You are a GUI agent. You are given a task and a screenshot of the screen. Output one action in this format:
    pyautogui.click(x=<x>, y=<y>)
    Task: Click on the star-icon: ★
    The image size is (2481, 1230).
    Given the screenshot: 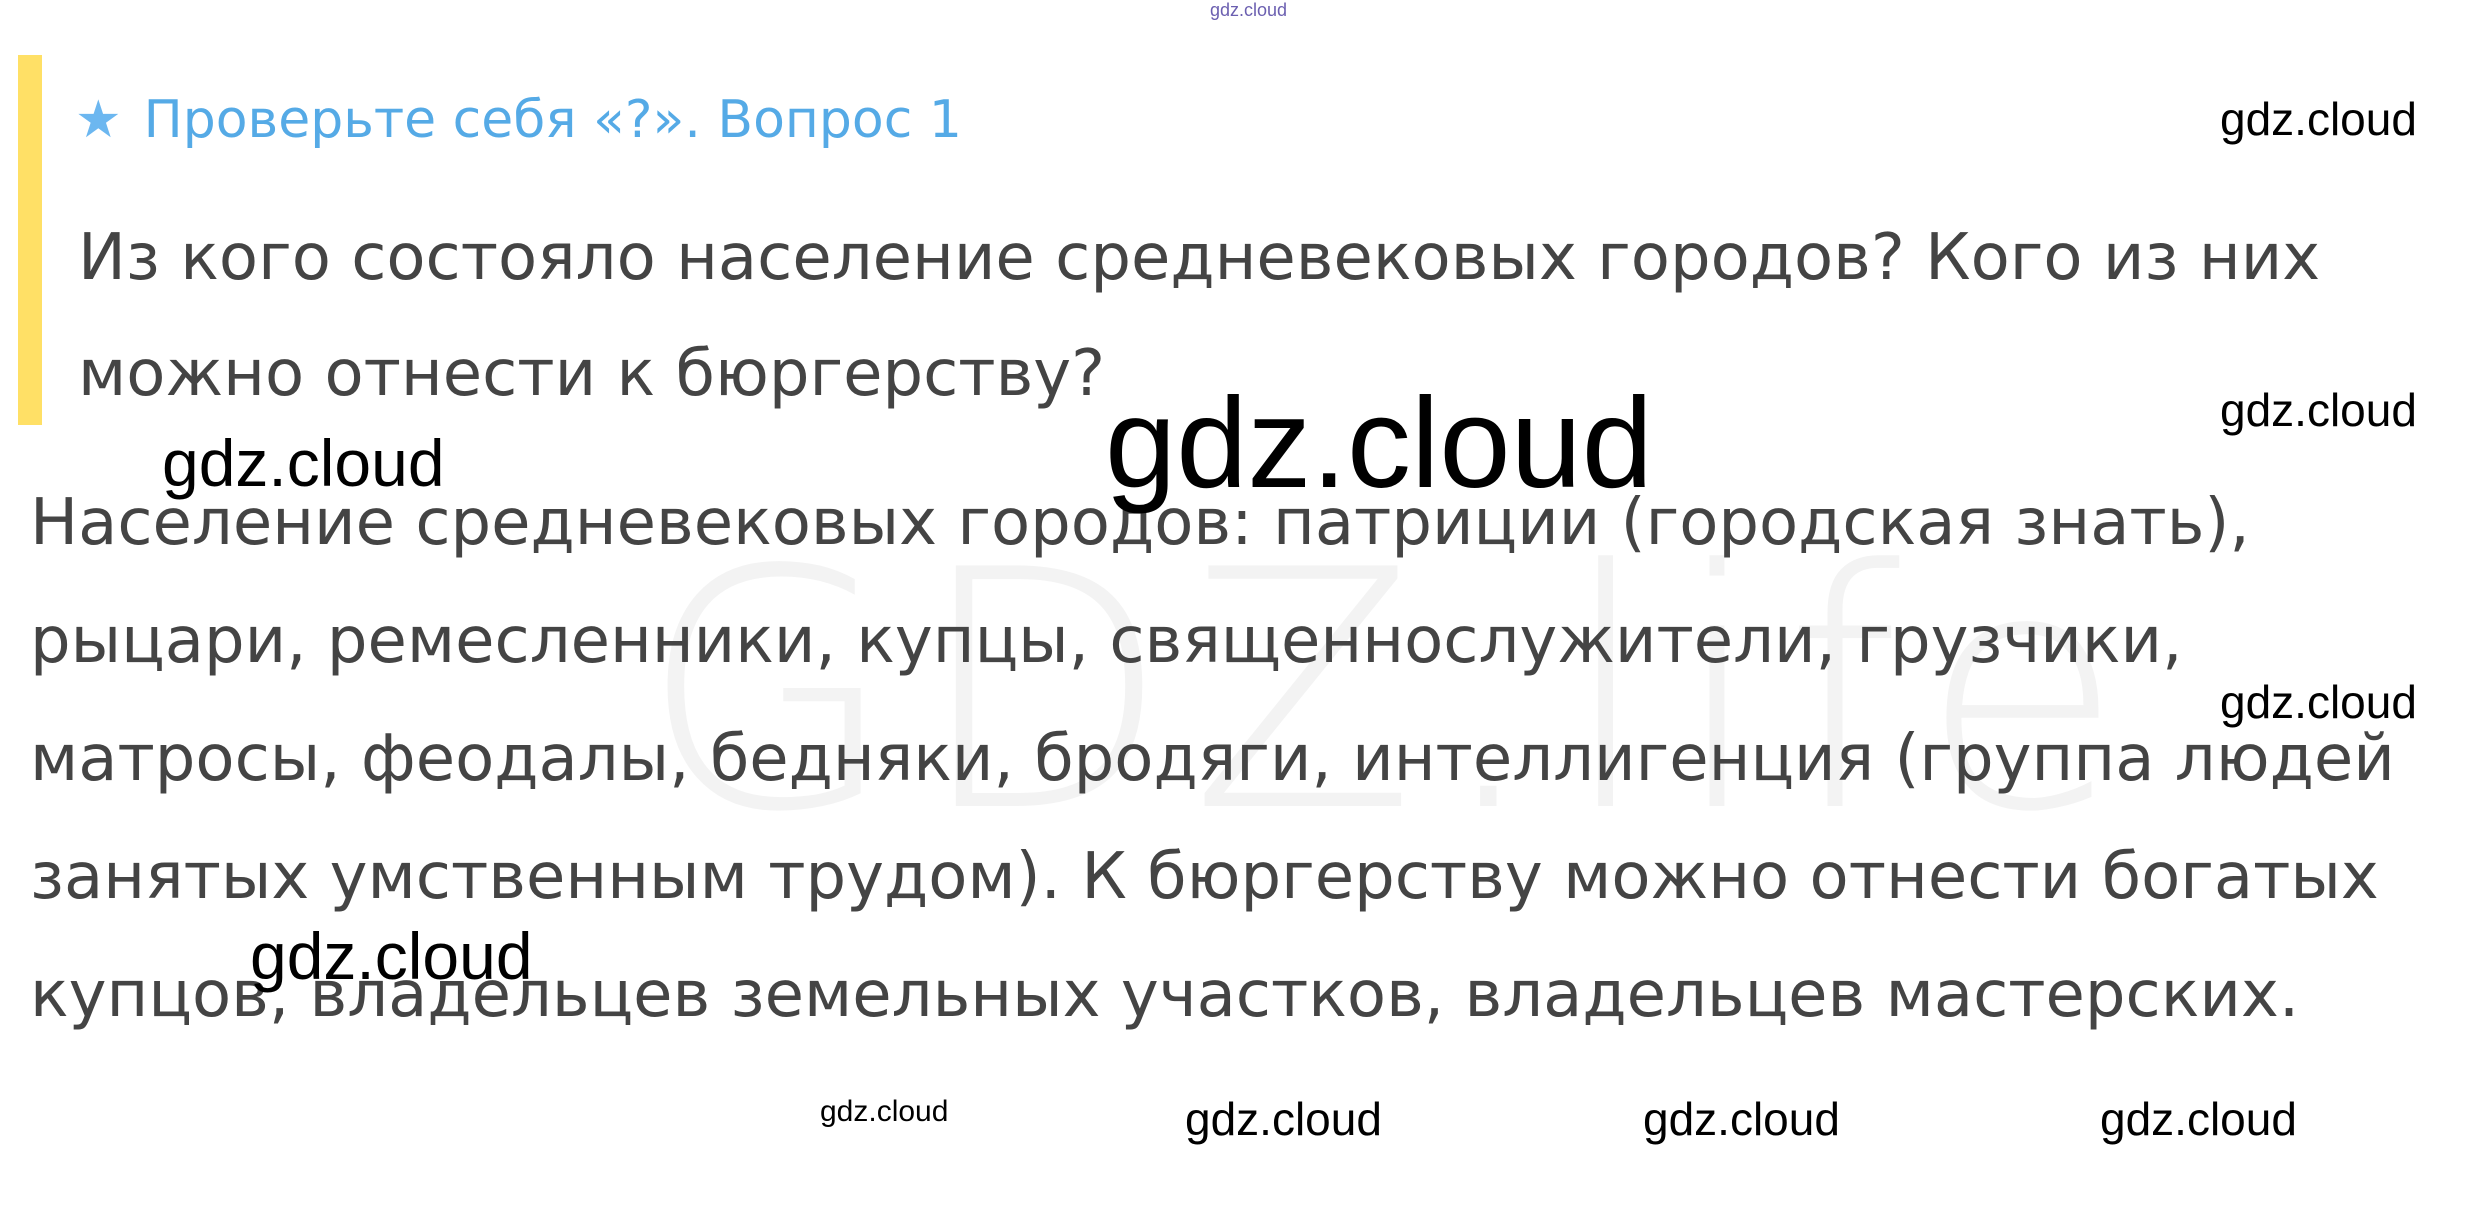 What is the action you would take?
    pyautogui.click(x=98, y=120)
    